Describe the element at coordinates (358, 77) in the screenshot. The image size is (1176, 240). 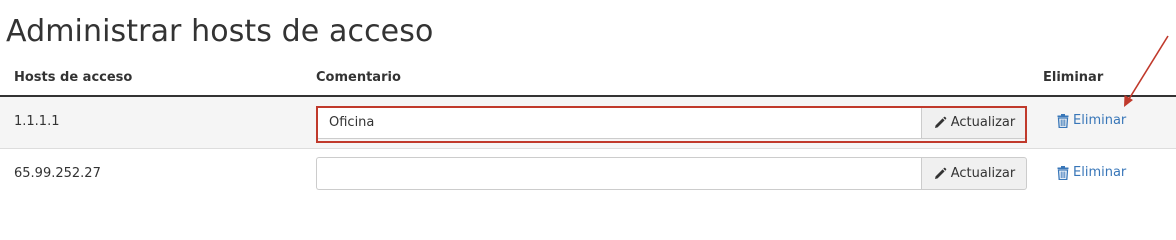
I see `column-header-comment: Comentario` at that location.